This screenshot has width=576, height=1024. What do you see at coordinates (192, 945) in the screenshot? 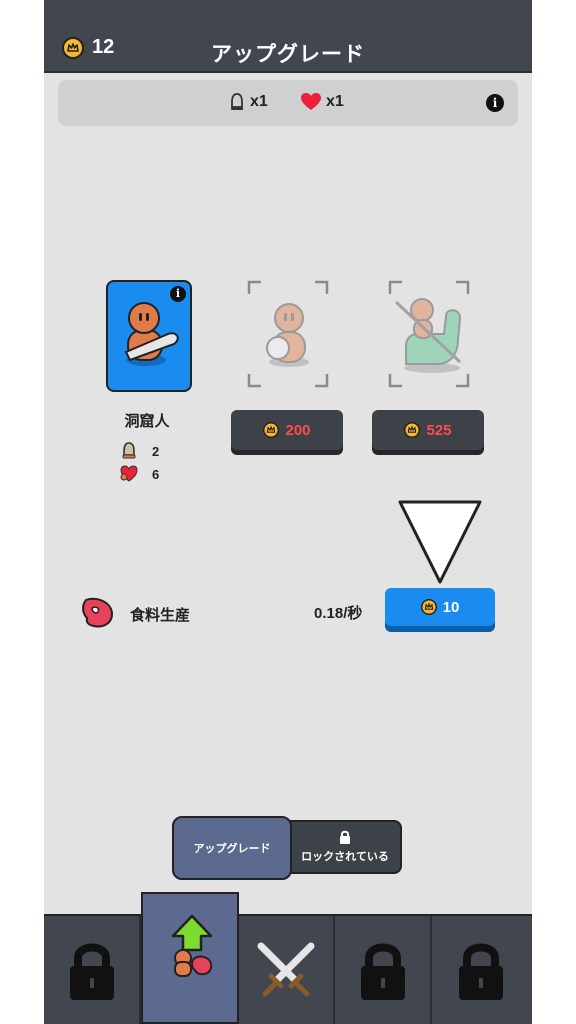
I see `upgrade-icon` at bounding box center [192, 945].